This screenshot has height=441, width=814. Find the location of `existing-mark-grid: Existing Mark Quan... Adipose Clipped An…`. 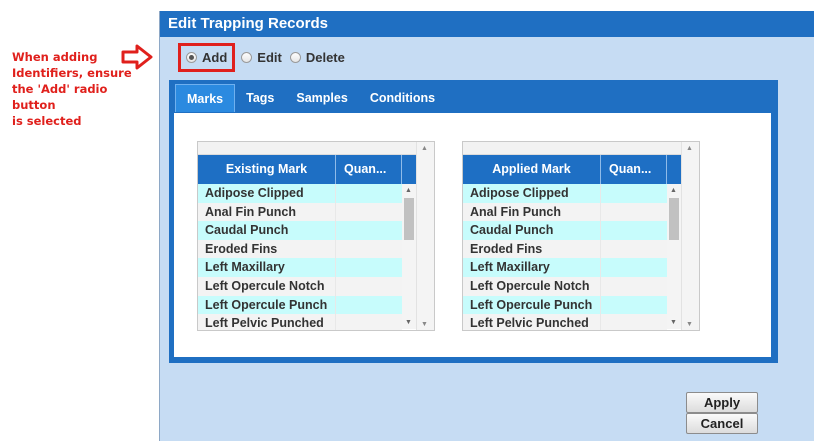

existing-mark-grid: Existing Mark Quan... Adipose Clipped An… is located at coordinates (316, 236).